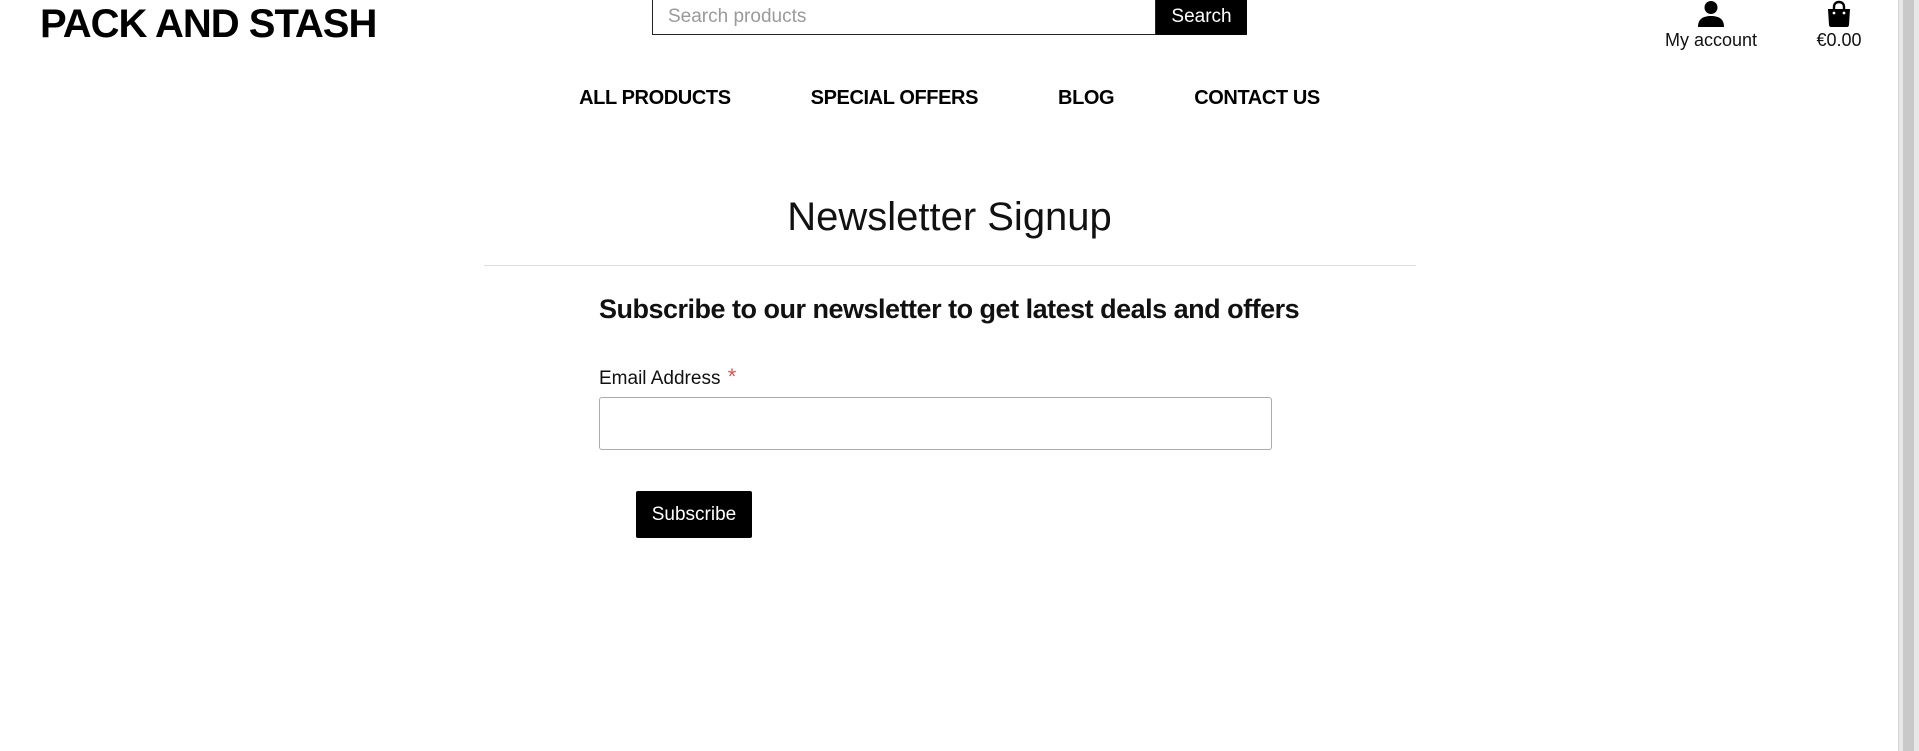 This screenshot has width=1919, height=751. I want to click on email-label-text: Email Address, so click(660, 378).